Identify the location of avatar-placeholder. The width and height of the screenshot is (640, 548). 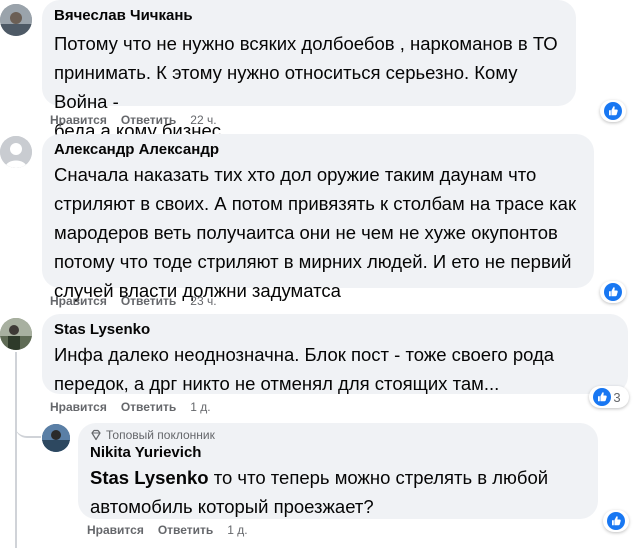
(16, 152).